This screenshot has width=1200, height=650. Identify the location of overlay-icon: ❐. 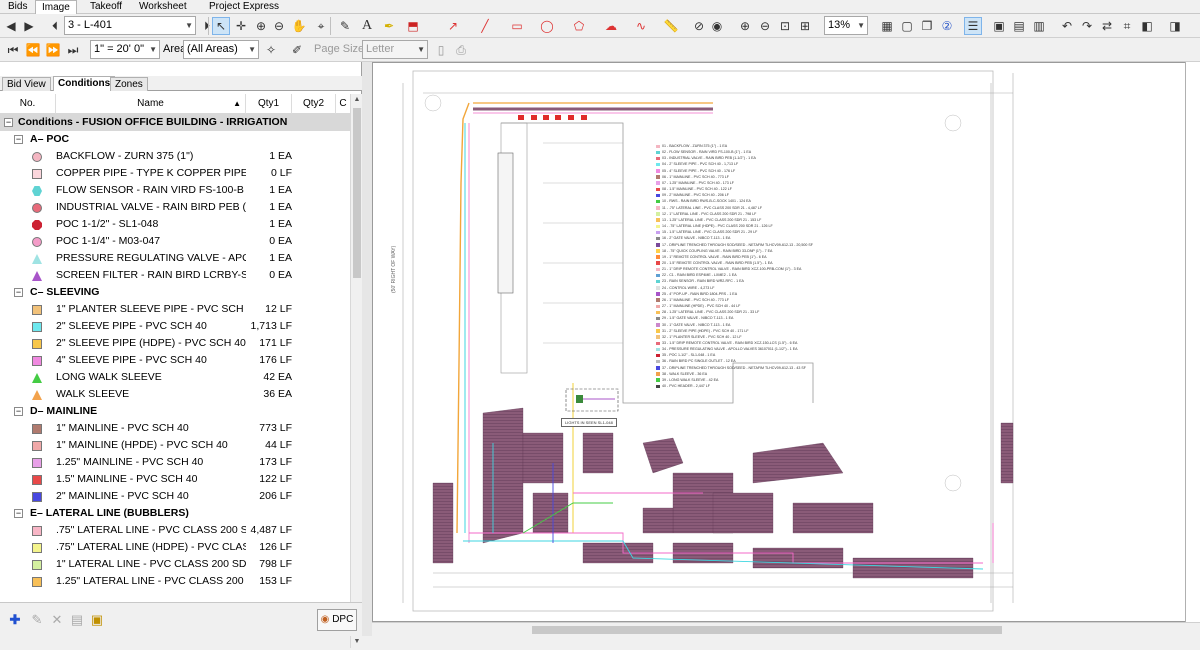
(927, 26).